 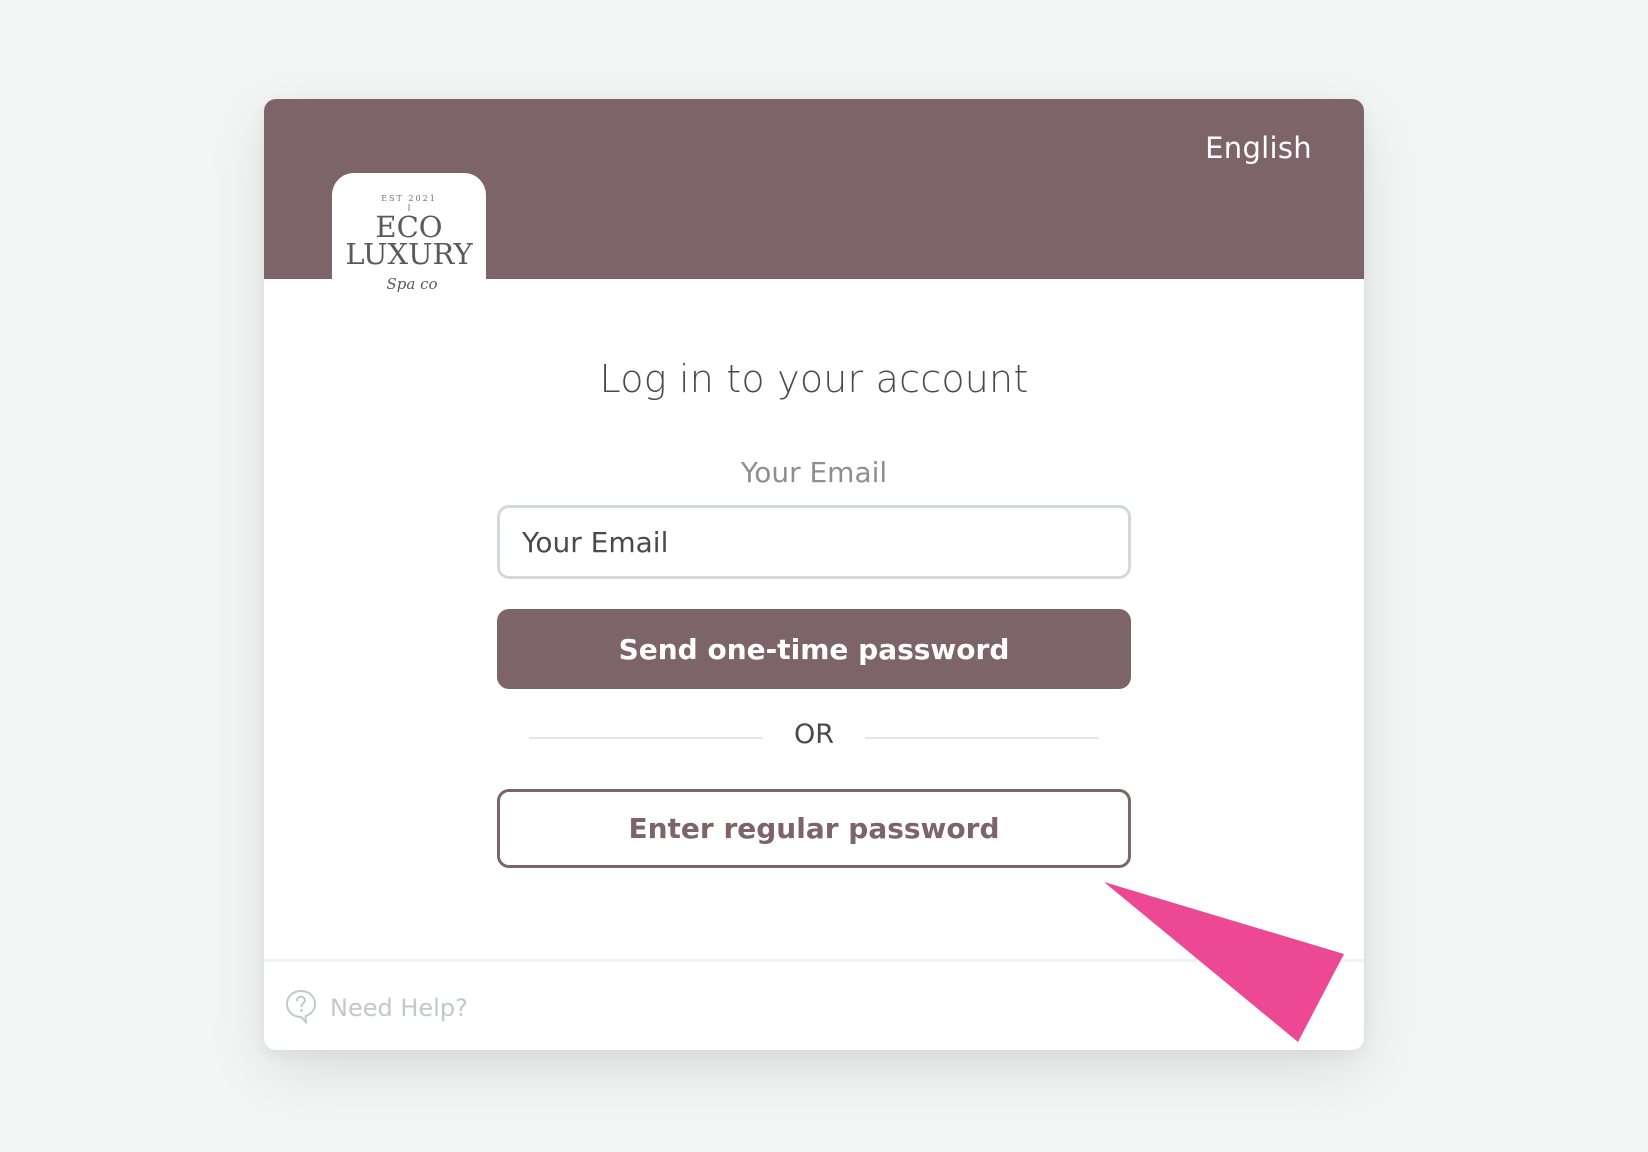 What do you see at coordinates (409, 254) in the screenshot?
I see `logo-luxury-text: LUXURY` at bounding box center [409, 254].